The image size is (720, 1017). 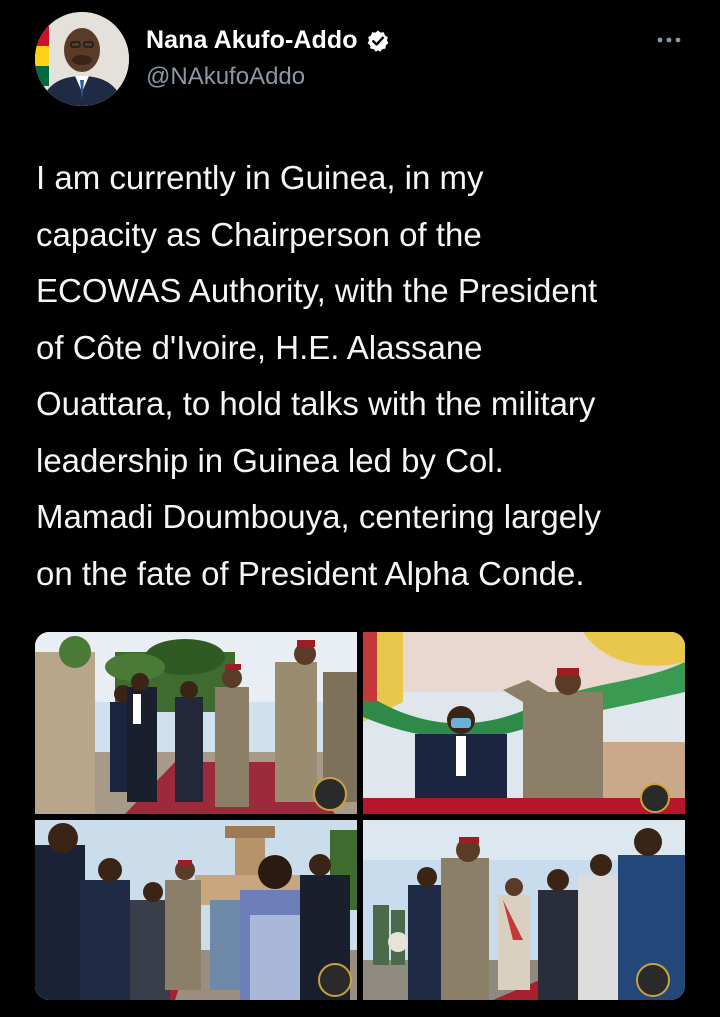 I want to click on tweet-text-line: on the fate of President Alpha Conde., so click(x=310, y=573).